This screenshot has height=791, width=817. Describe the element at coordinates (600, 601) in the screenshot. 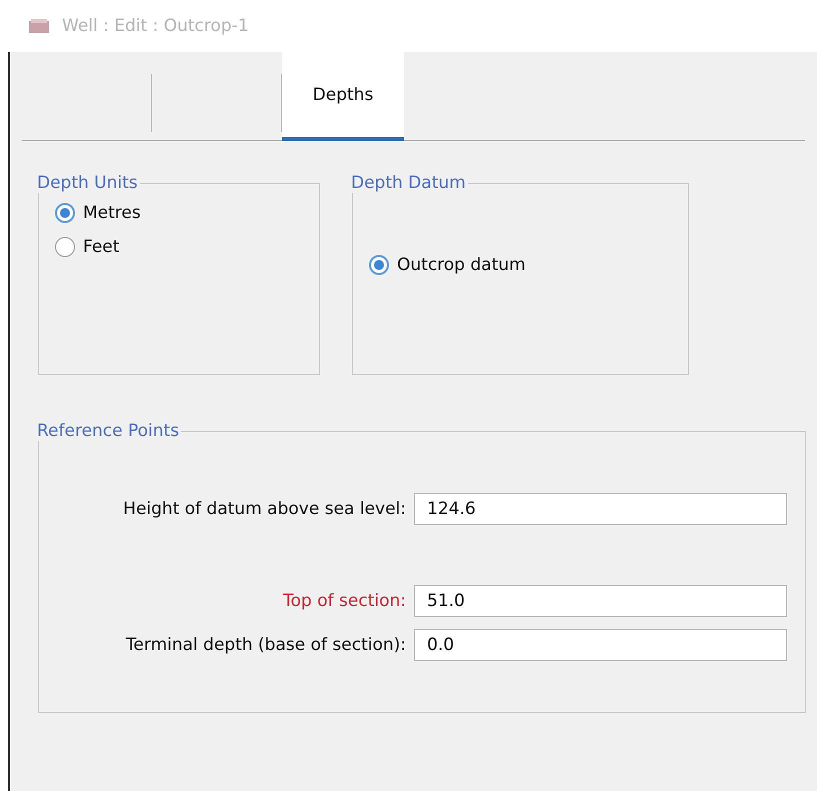

I see `input-field: 51.0` at that location.